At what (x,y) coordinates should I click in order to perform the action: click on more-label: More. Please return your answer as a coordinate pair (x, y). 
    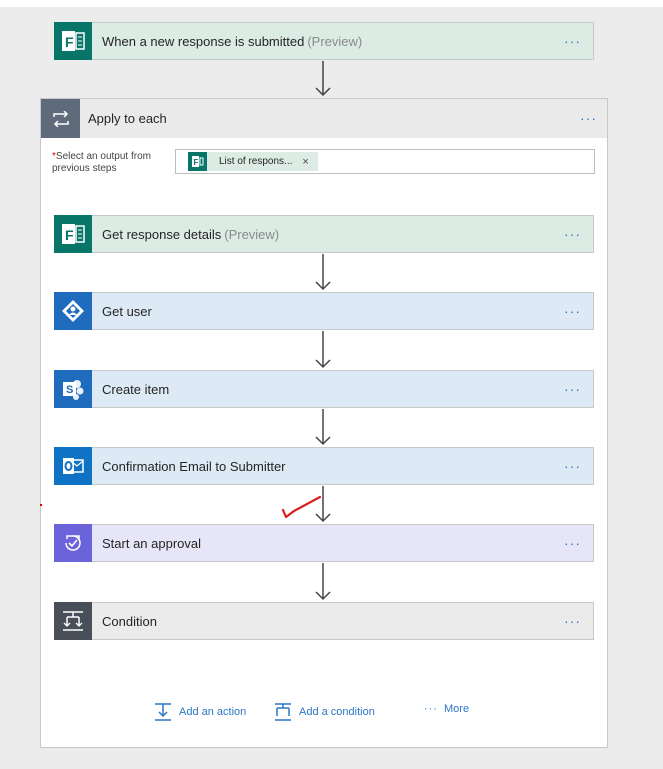
    Looking at the image, I should click on (457, 709).